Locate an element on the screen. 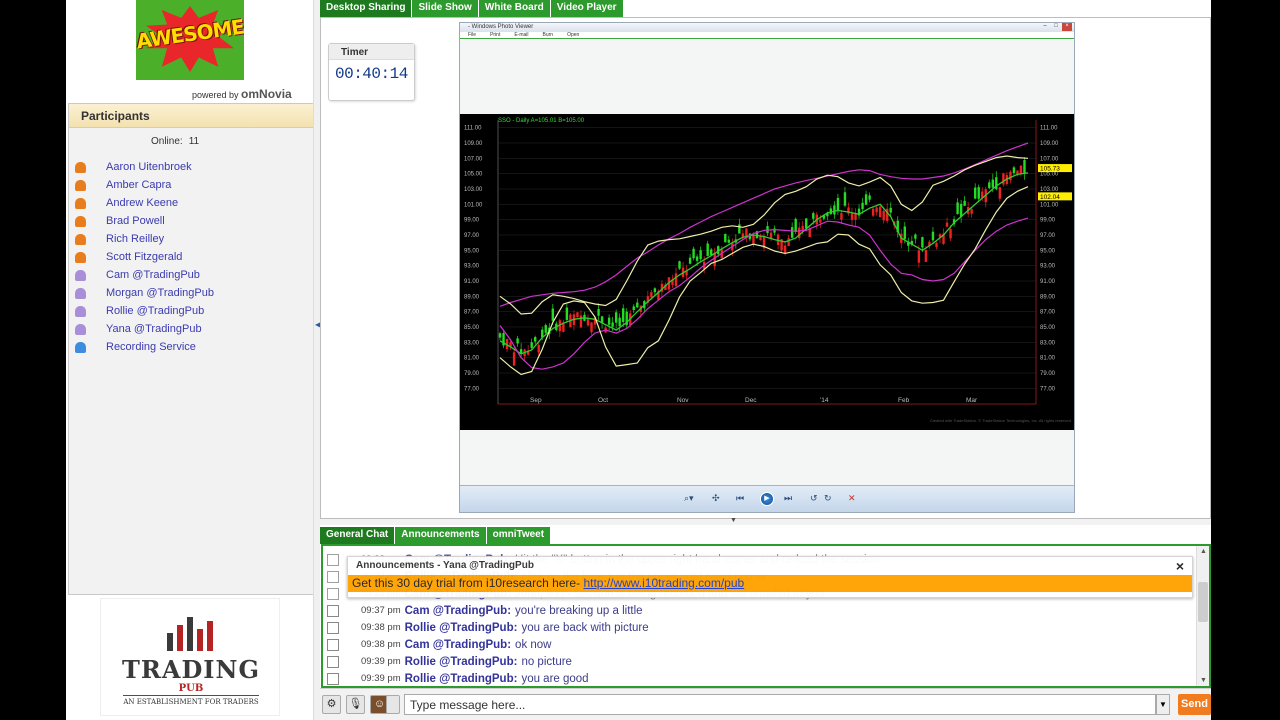  chat-scrollbar: ▲ ▼ is located at coordinates (1202, 616).